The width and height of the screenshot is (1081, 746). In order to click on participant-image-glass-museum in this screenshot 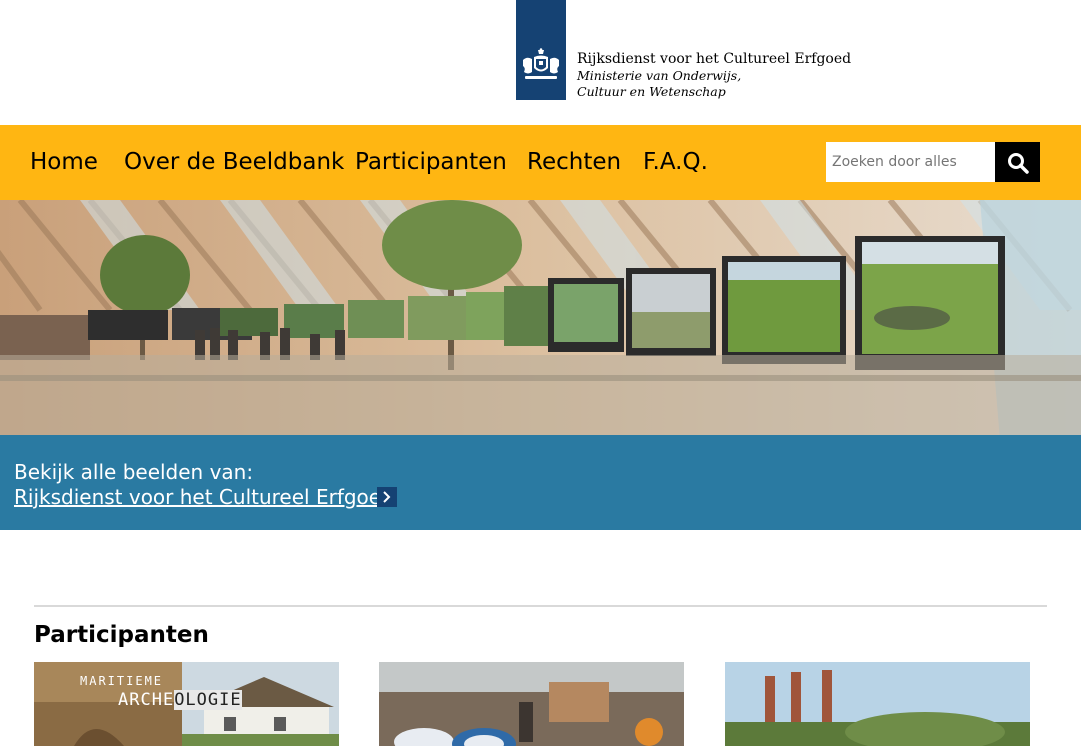, I will do `click(531, 704)`.